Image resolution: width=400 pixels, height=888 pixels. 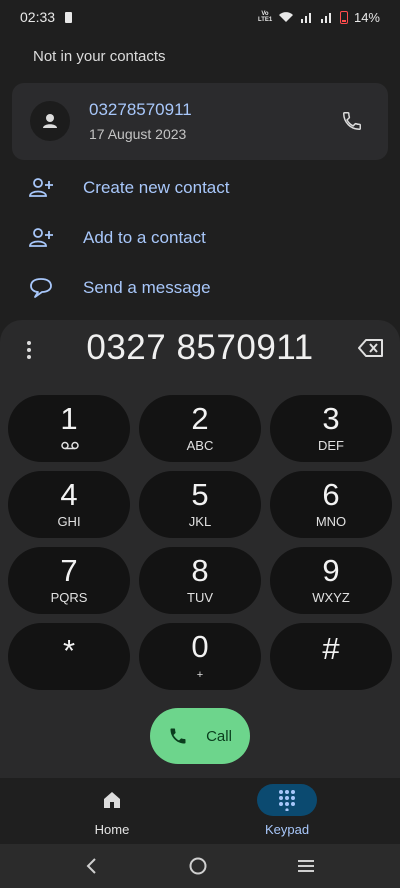 What do you see at coordinates (138, 134) in the screenshot?
I see `call-date: 17 August 2023` at bounding box center [138, 134].